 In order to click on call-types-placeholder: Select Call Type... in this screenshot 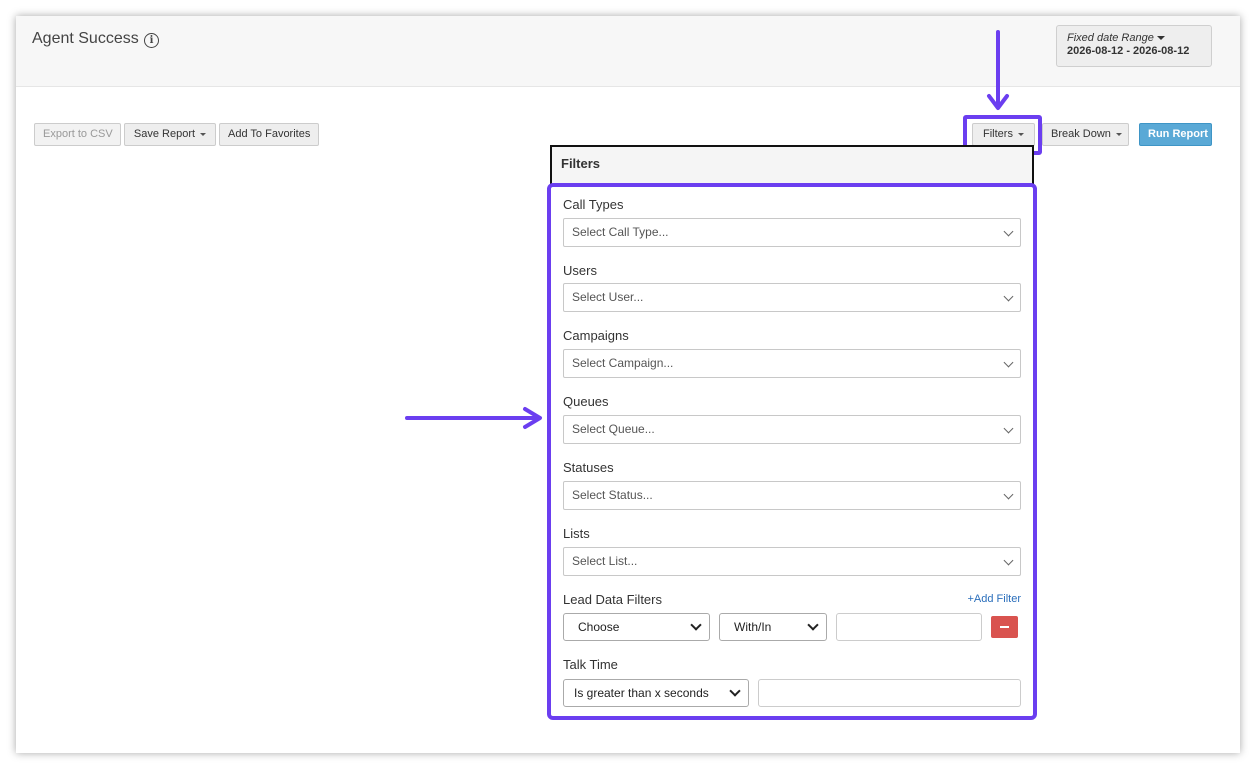, I will do `click(620, 232)`.